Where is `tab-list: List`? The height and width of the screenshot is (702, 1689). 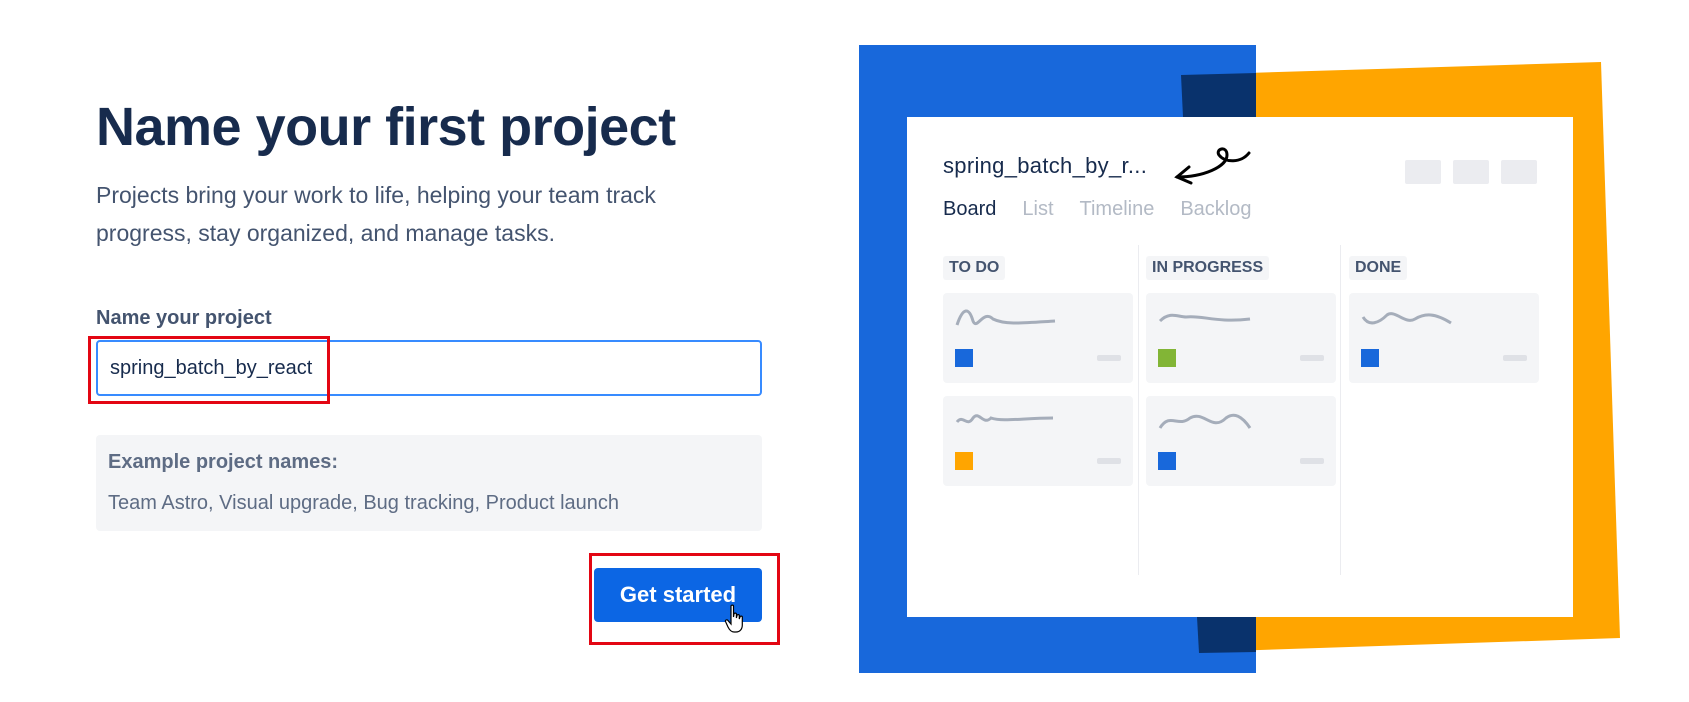 tab-list: List is located at coordinates (1038, 209).